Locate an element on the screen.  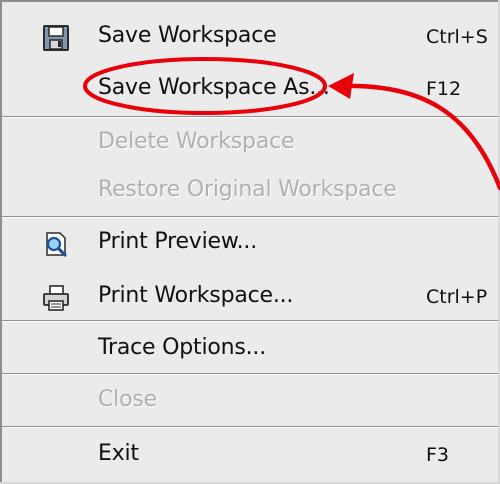
shortcut-label: Ctrl+P is located at coordinates (457, 297).